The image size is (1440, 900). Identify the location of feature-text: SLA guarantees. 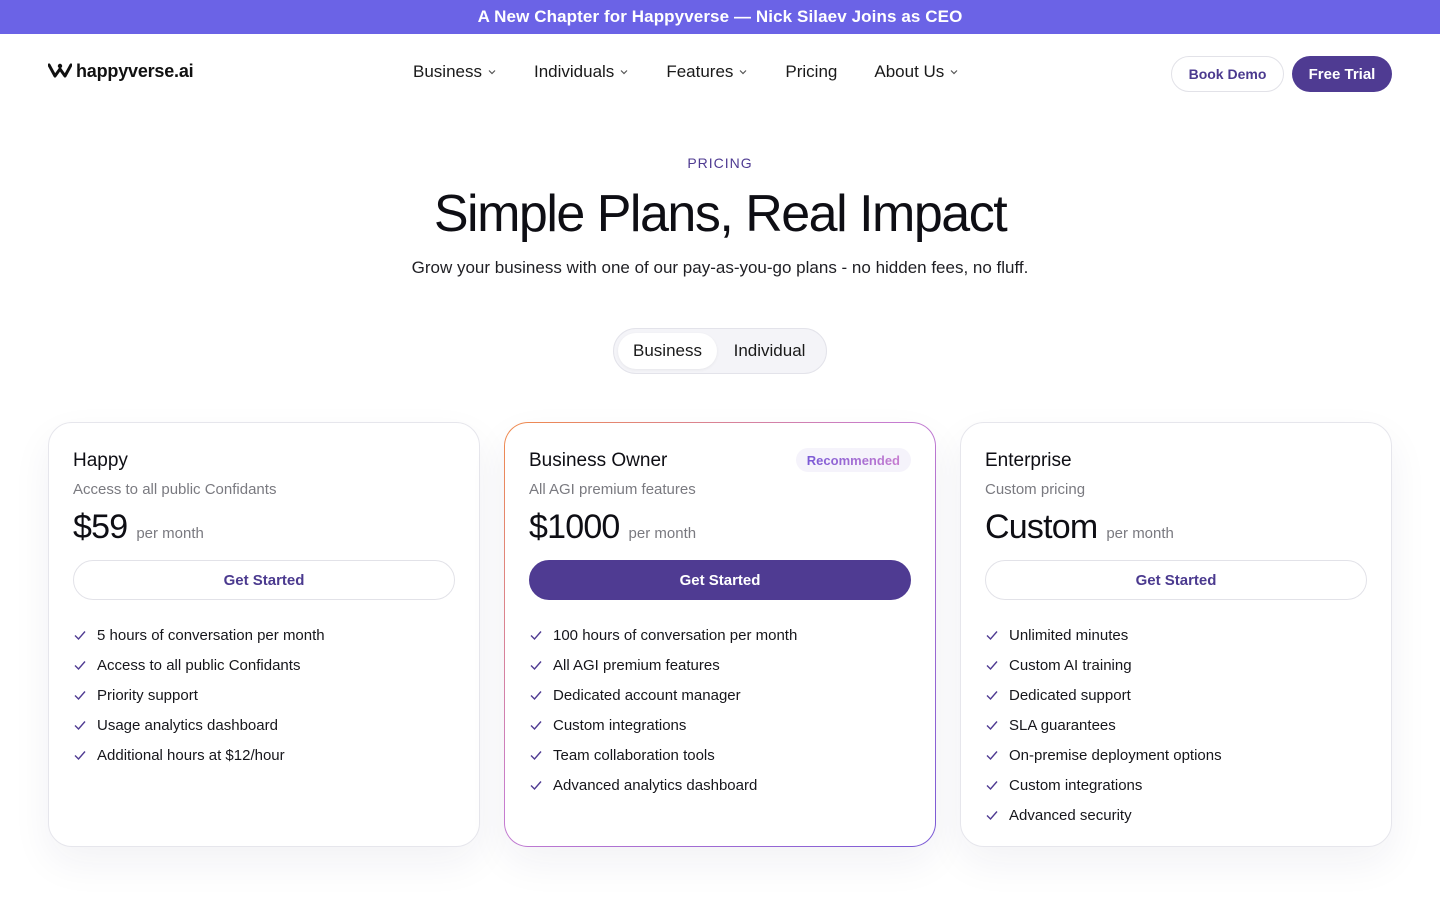
(1062, 725).